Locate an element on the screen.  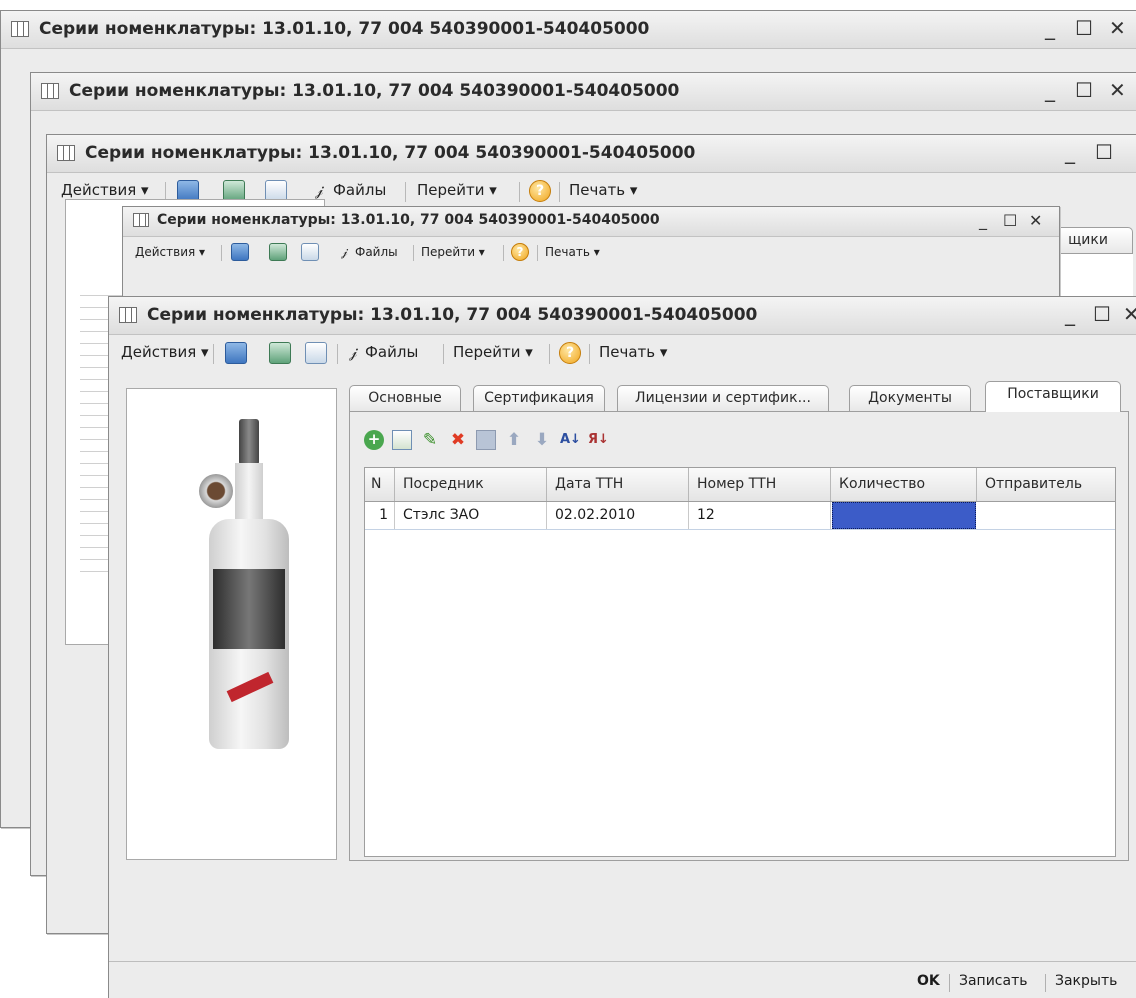
table-row: 1 Стэлс ЗАО 02.02.2010 12 is located at coordinates (740, 516).